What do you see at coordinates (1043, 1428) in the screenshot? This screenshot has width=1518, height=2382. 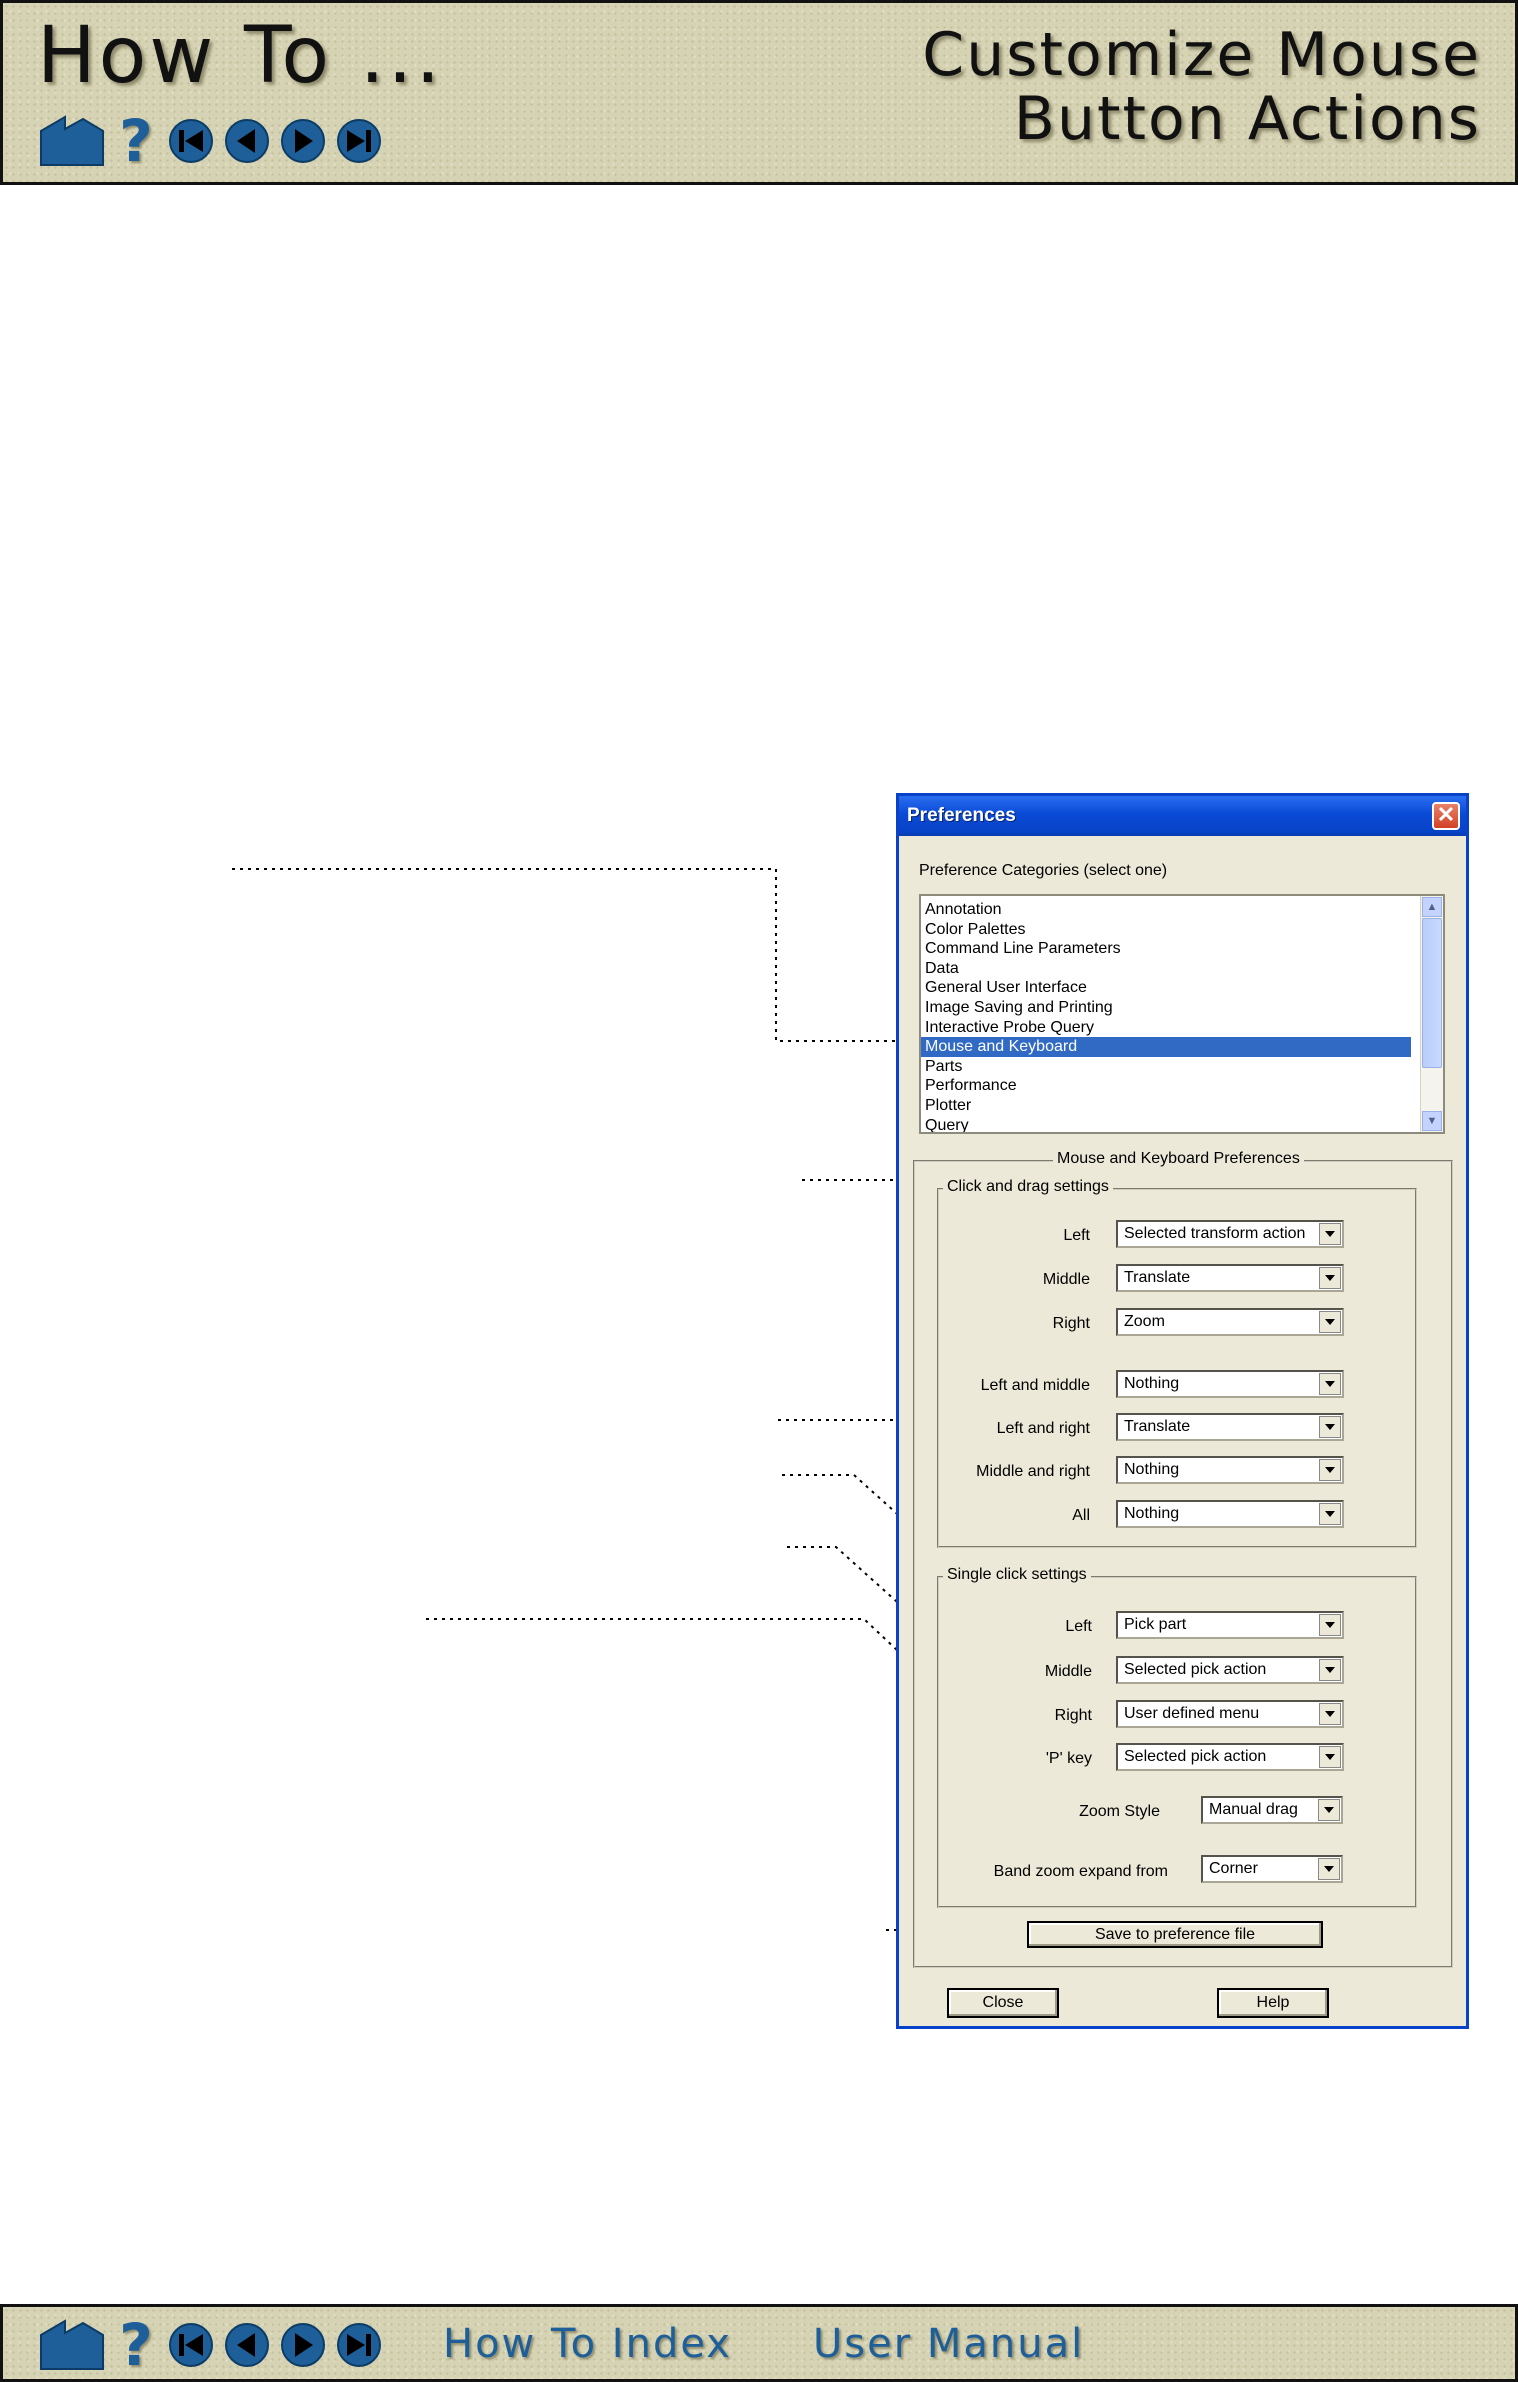 I see `setting-label: Left and right` at bounding box center [1043, 1428].